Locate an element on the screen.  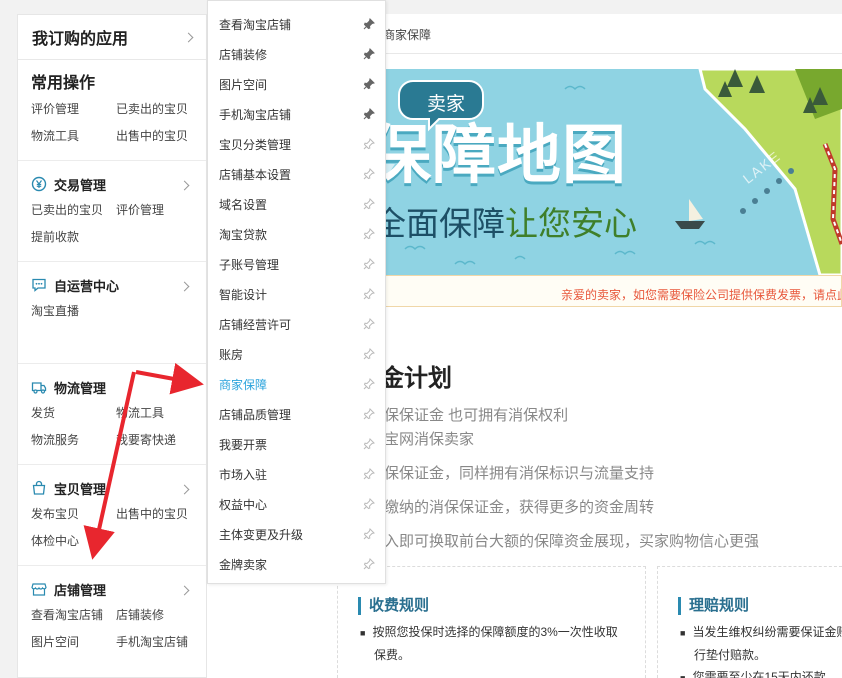
store-section: 店铺管理 查看淘宝店铺 店铺装修 图片空间 手机淘宝店铺 is located at coordinates (112, 616).